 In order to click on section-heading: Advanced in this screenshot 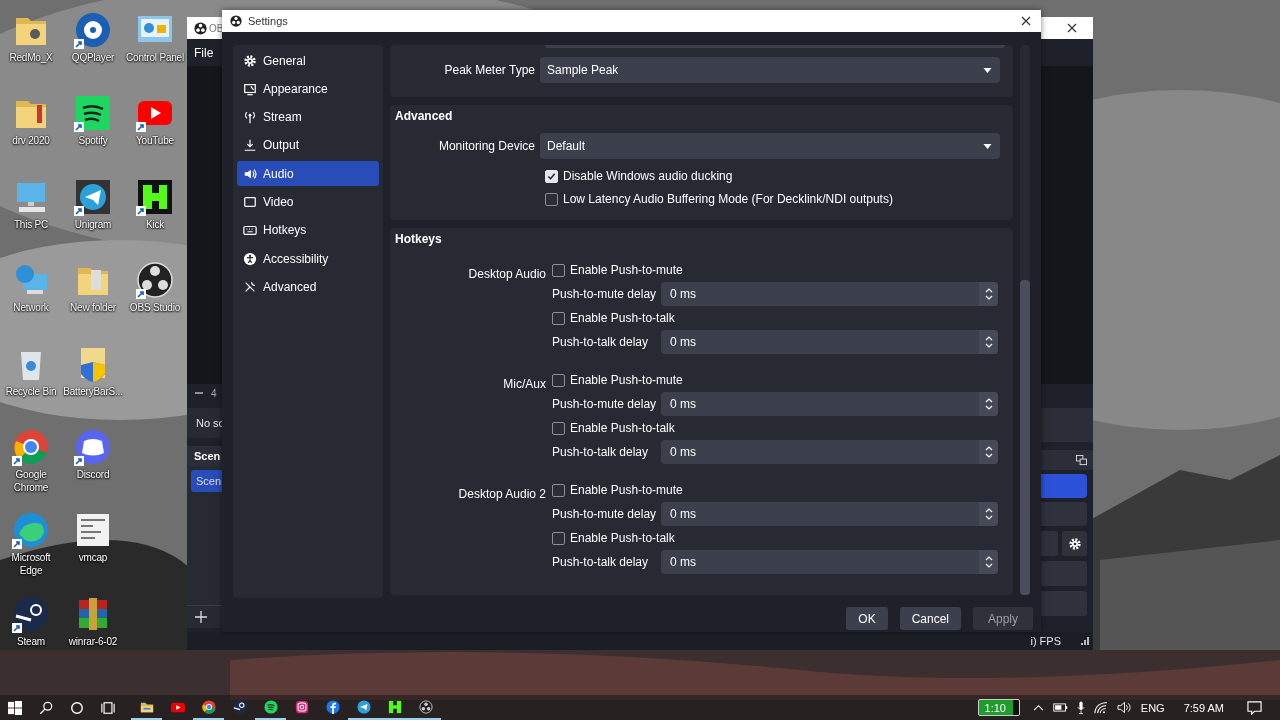, I will do `click(424, 116)`.